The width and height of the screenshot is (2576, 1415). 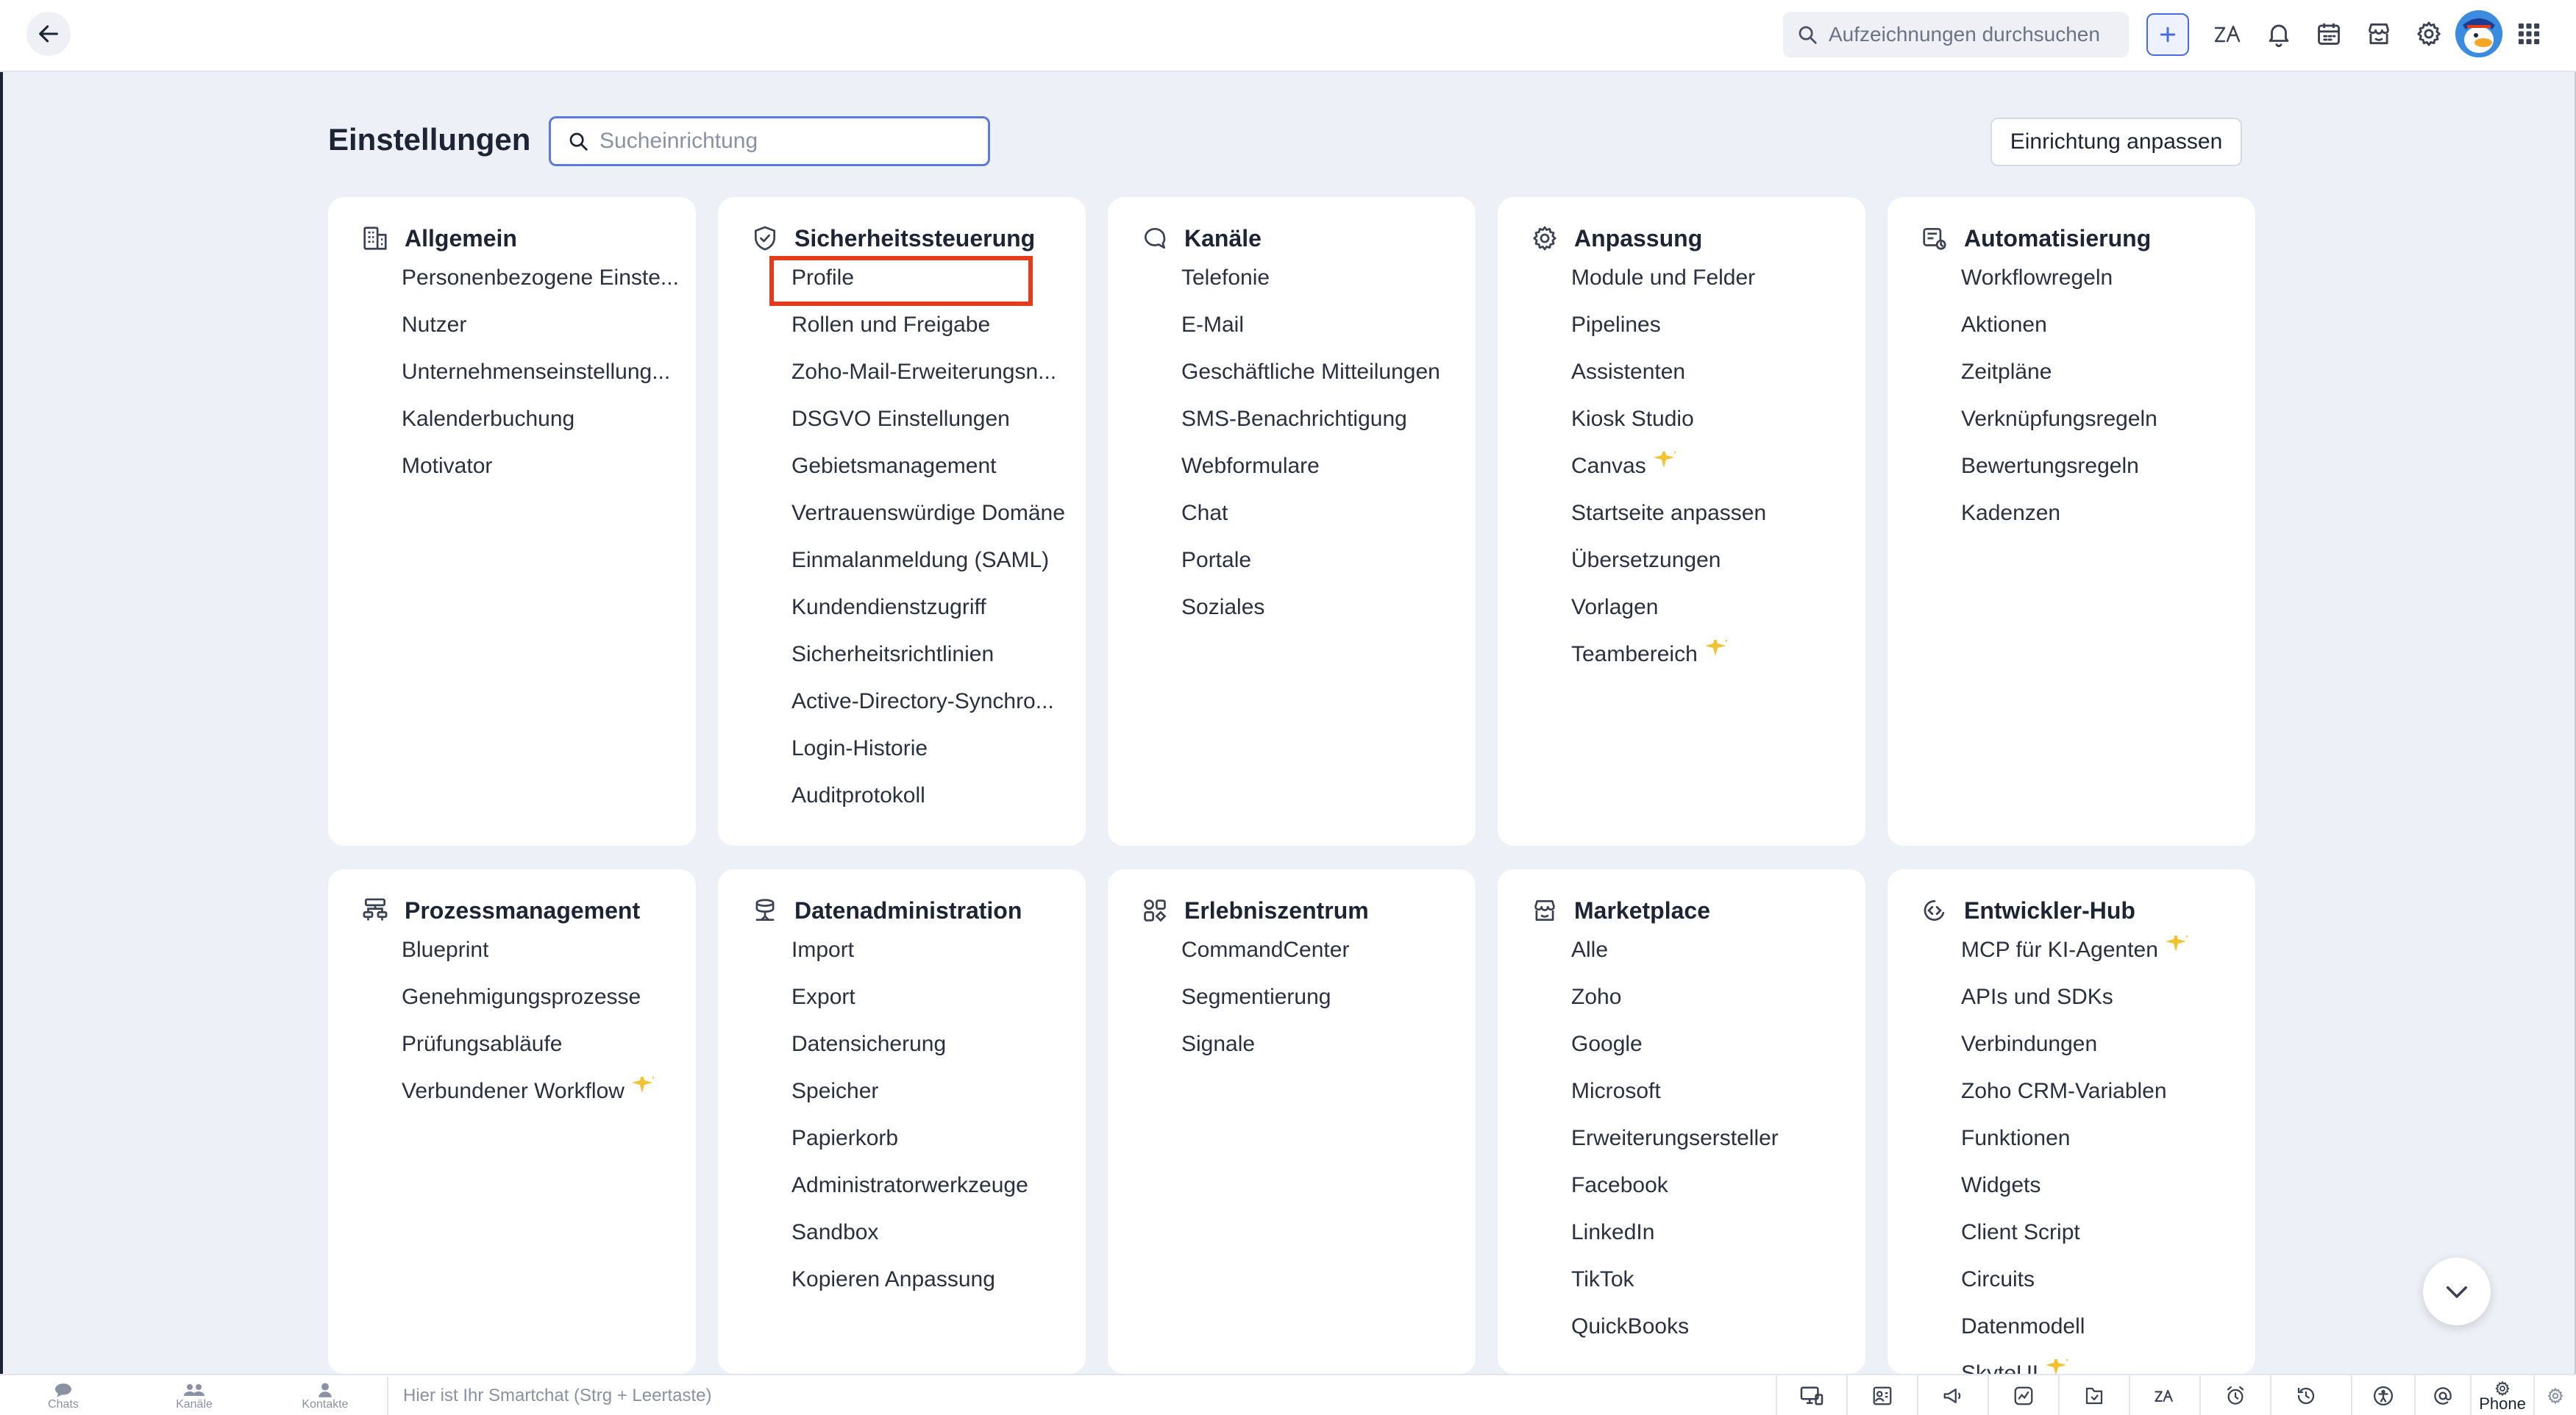 What do you see at coordinates (935, 428) in the screenshot?
I see `settings-link-dsgvo-einstellungen: DSGVO Einstellungen` at bounding box center [935, 428].